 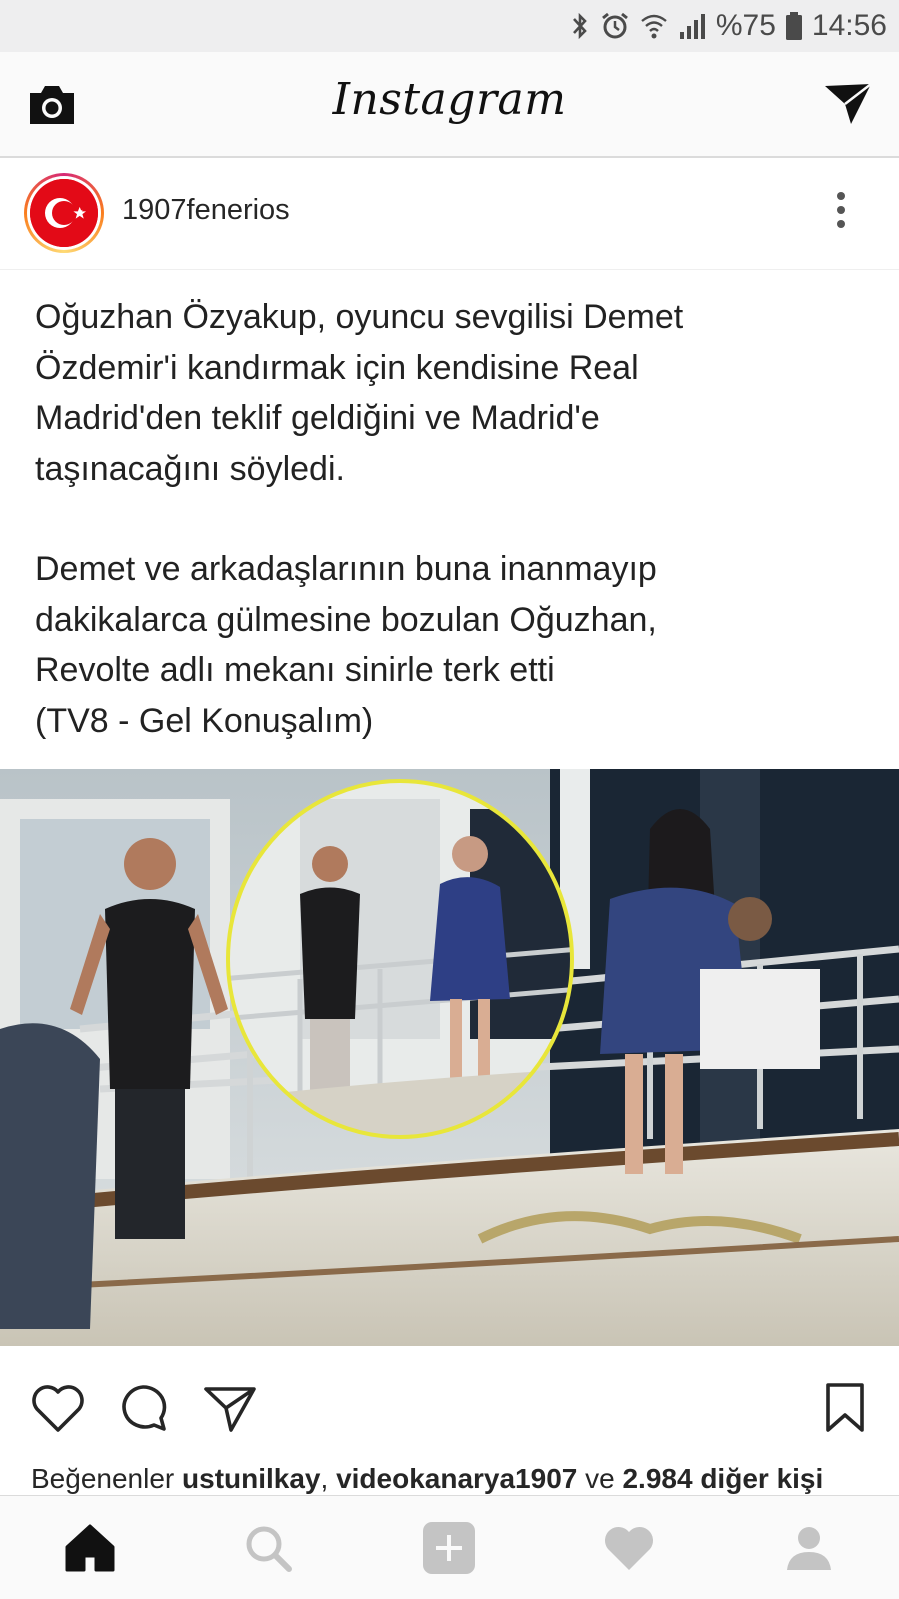 I want to click on status-icons: %75 14:56, so click(x=728, y=26).